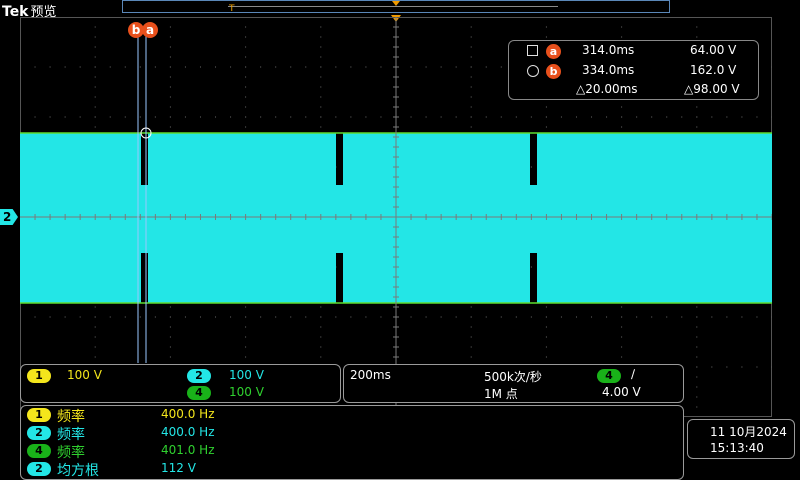 The width and height of the screenshot is (800, 480). I want to click on measurement-2-value: 400.0 Hz, so click(188, 432).